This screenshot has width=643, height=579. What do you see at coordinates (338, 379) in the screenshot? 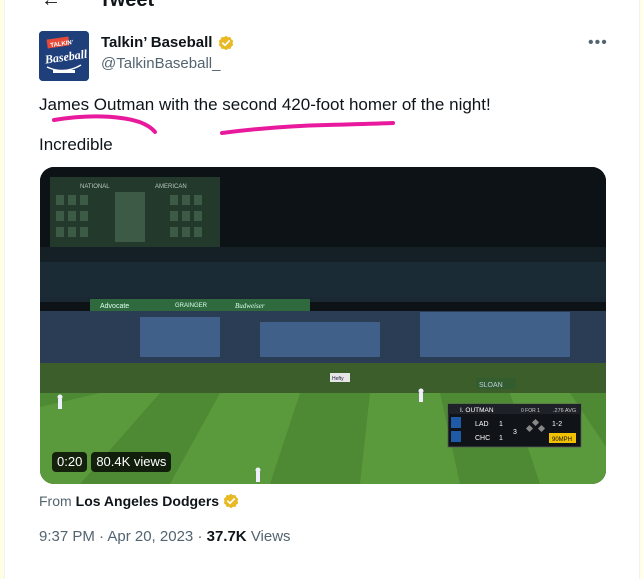
I see `sign-hefty: Hefty` at bounding box center [338, 379].